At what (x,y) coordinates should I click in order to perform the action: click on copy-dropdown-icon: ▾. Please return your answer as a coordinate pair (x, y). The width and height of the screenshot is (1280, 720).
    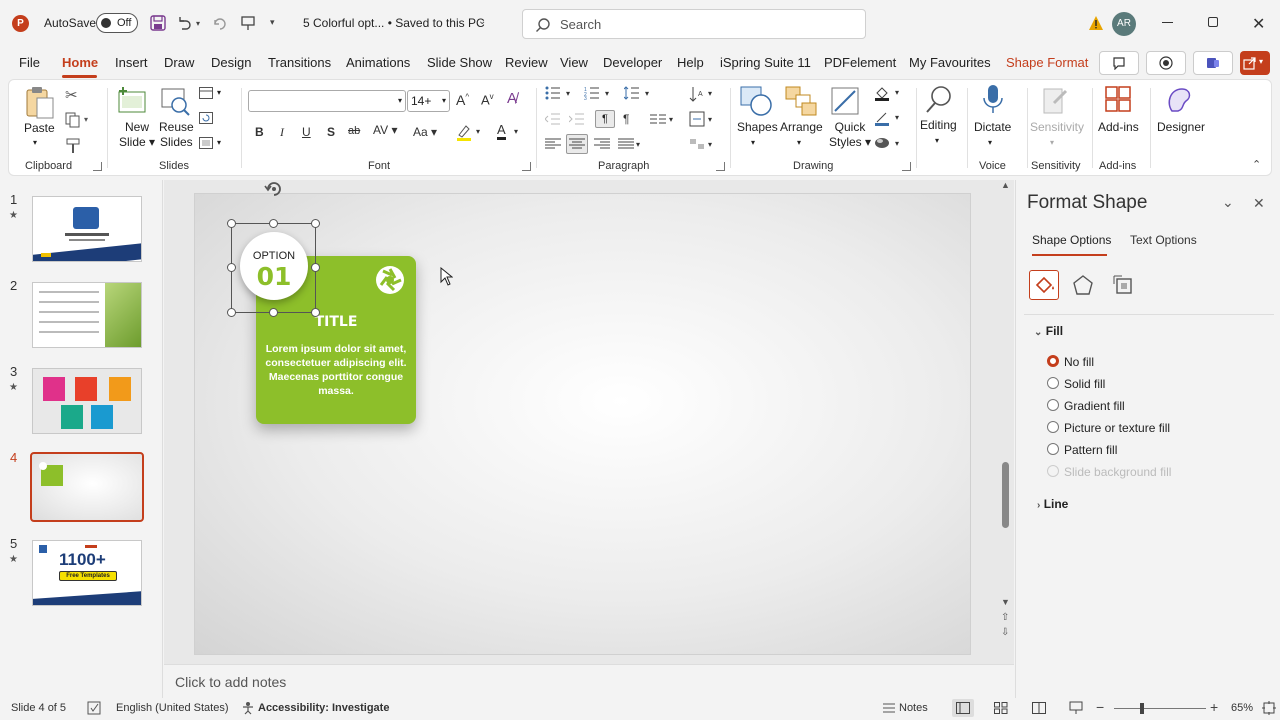
    Looking at the image, I should click on (86, 119).